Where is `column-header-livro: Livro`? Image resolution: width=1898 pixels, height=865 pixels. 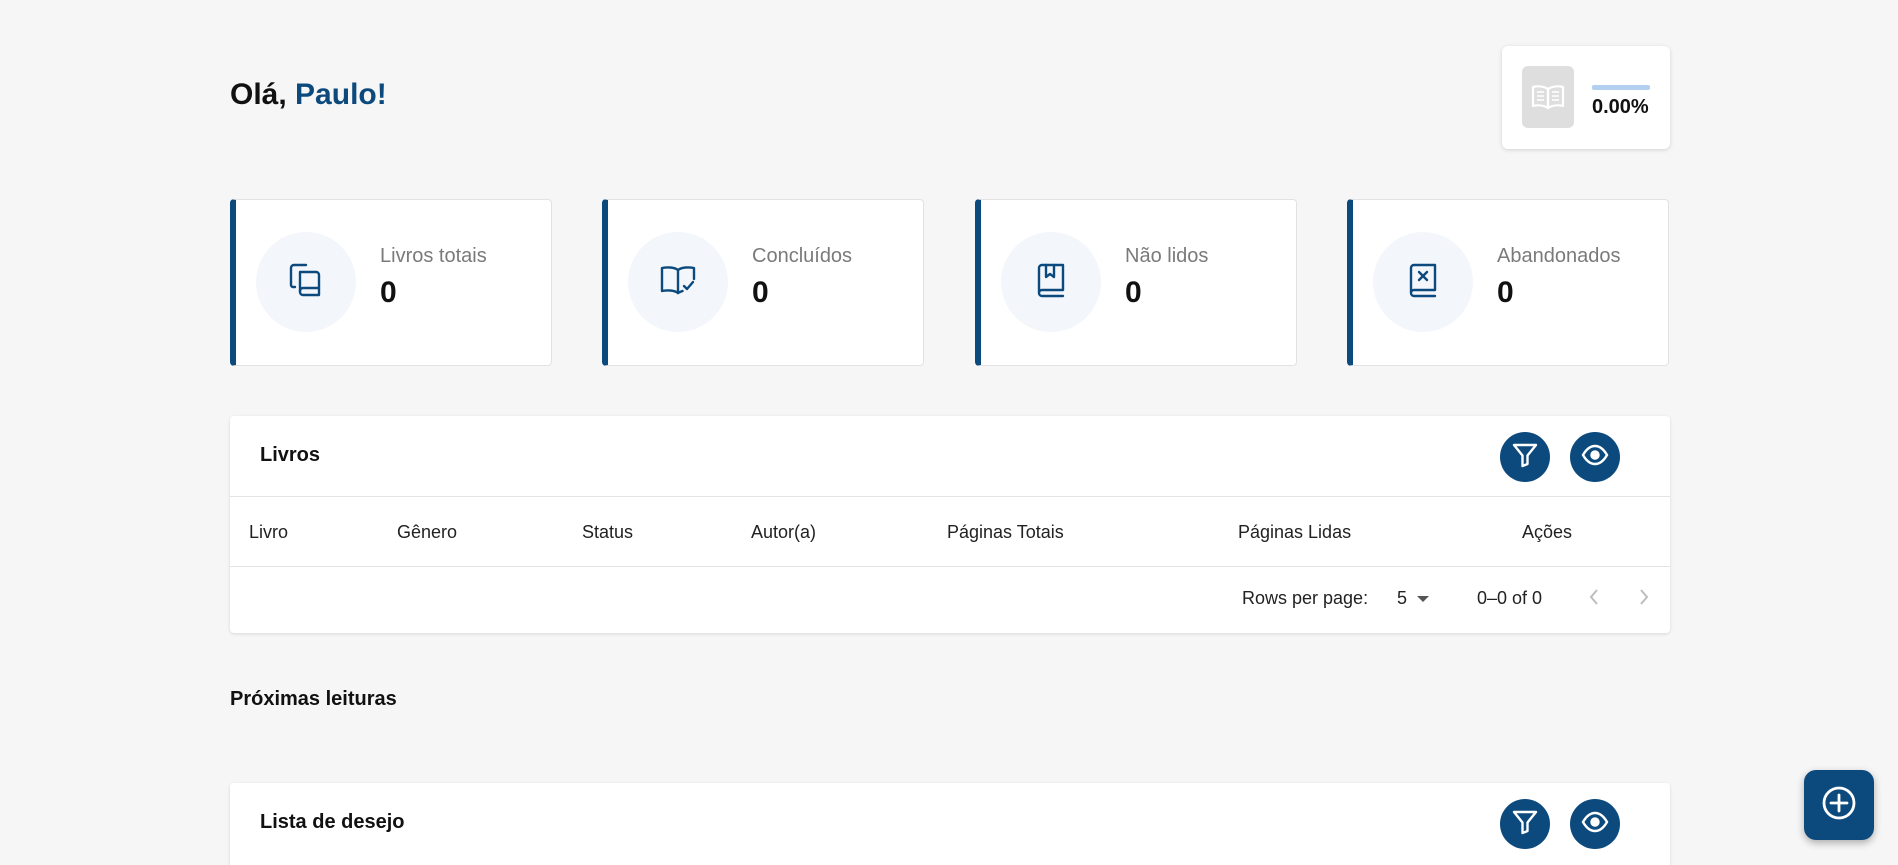
column-header-livro: Livro is located at coordinates (268, 532).